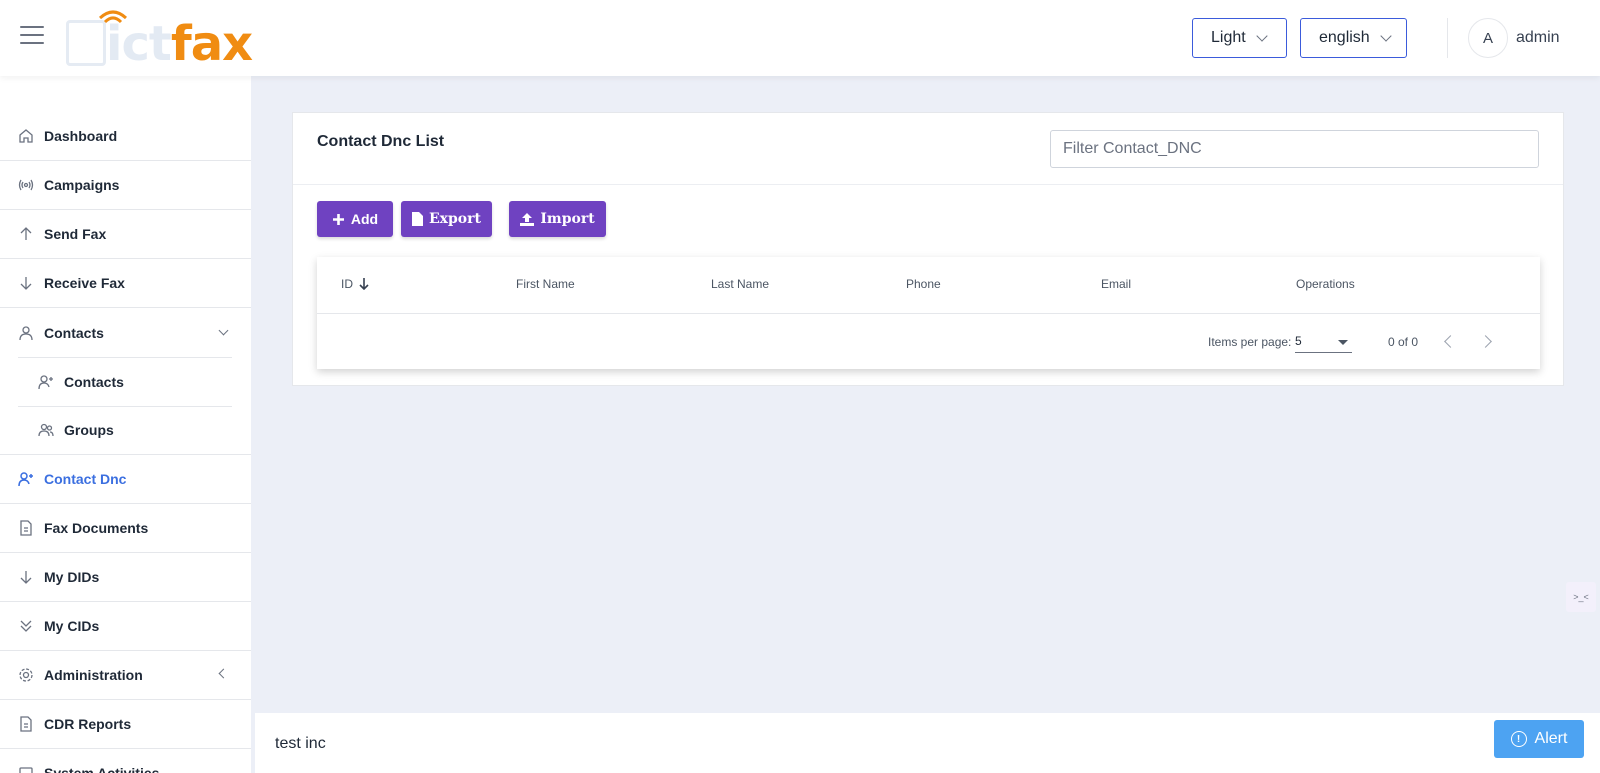 The height and width of the screenshot is (773, 1600). What do you see at coordinates (545, 284) in the screenshot?
I see `column-header-first-name: First Name` at bounding box center [545, 284].